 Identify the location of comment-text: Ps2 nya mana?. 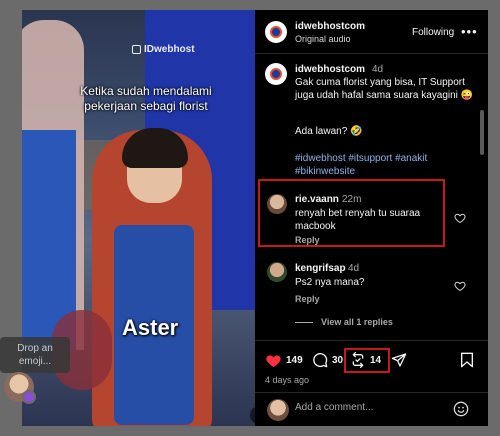
(330, 282).